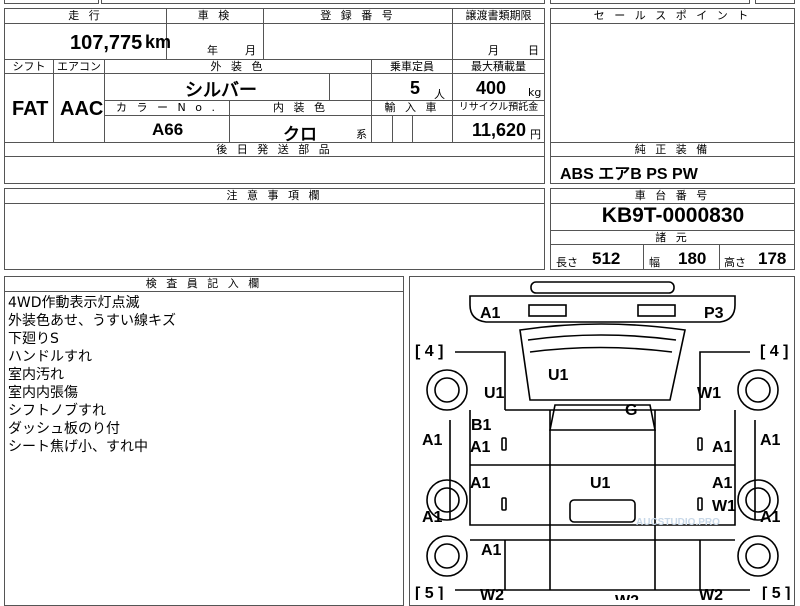  What do you see at coordinates (168, 129) in the screenshot?
I see `color-no-value: A66` at bounding box center [168, 129].